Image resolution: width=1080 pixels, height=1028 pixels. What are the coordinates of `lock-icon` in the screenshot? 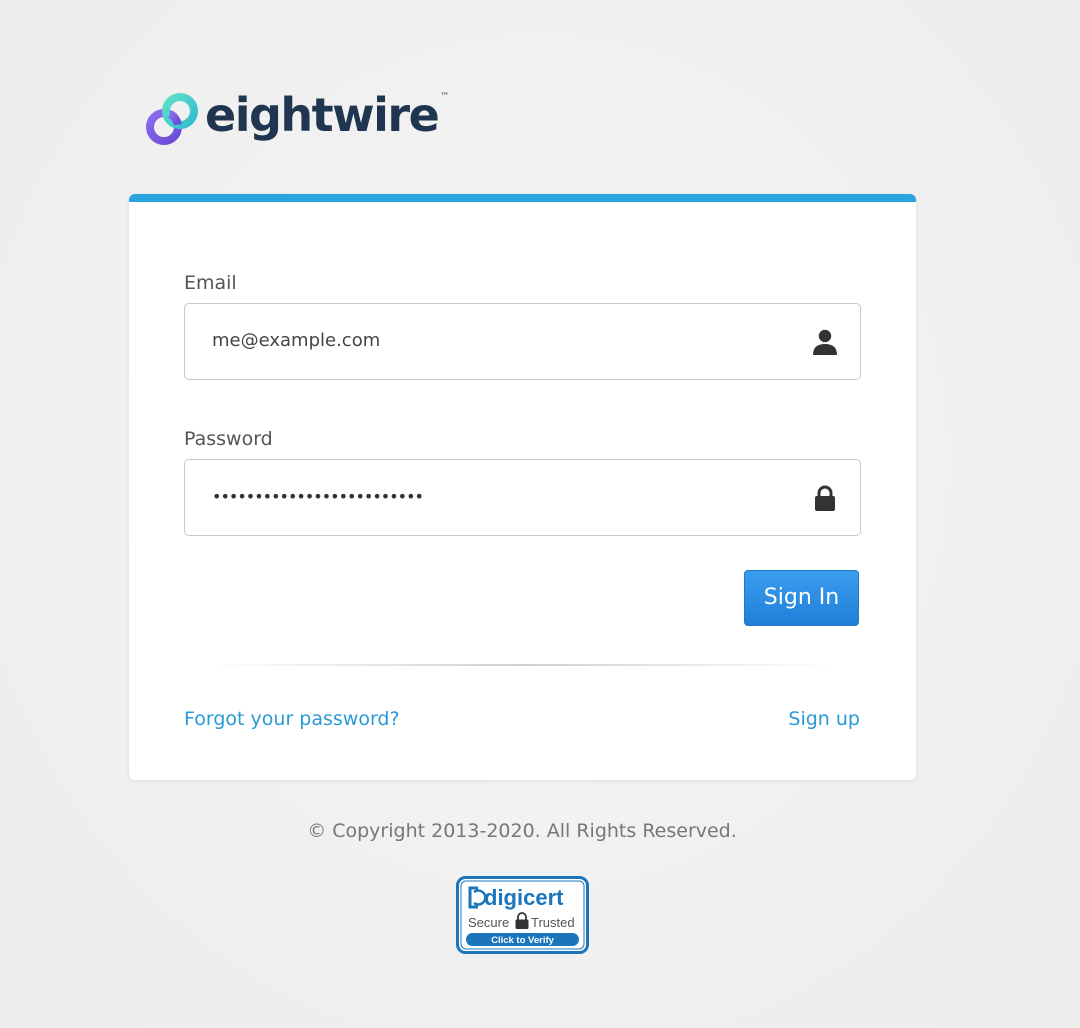 It's located at (825, 498).